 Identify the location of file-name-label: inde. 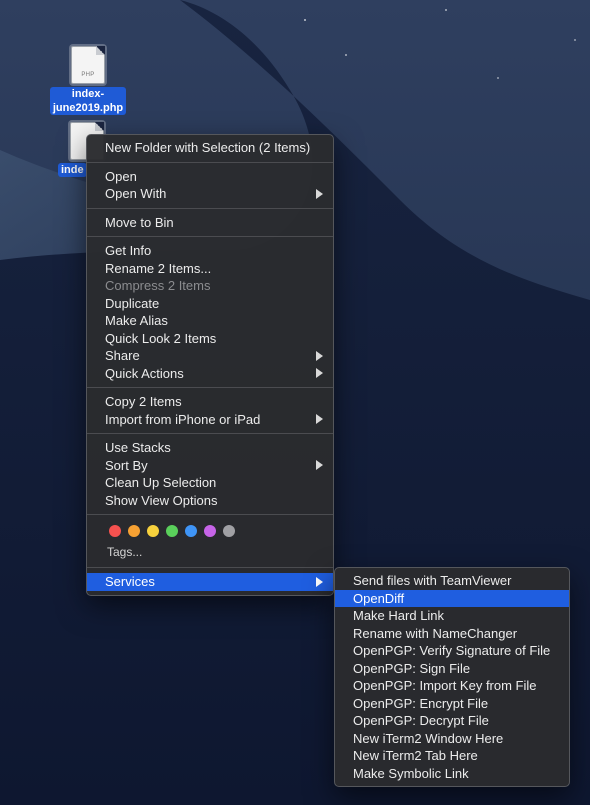
(72, 170).